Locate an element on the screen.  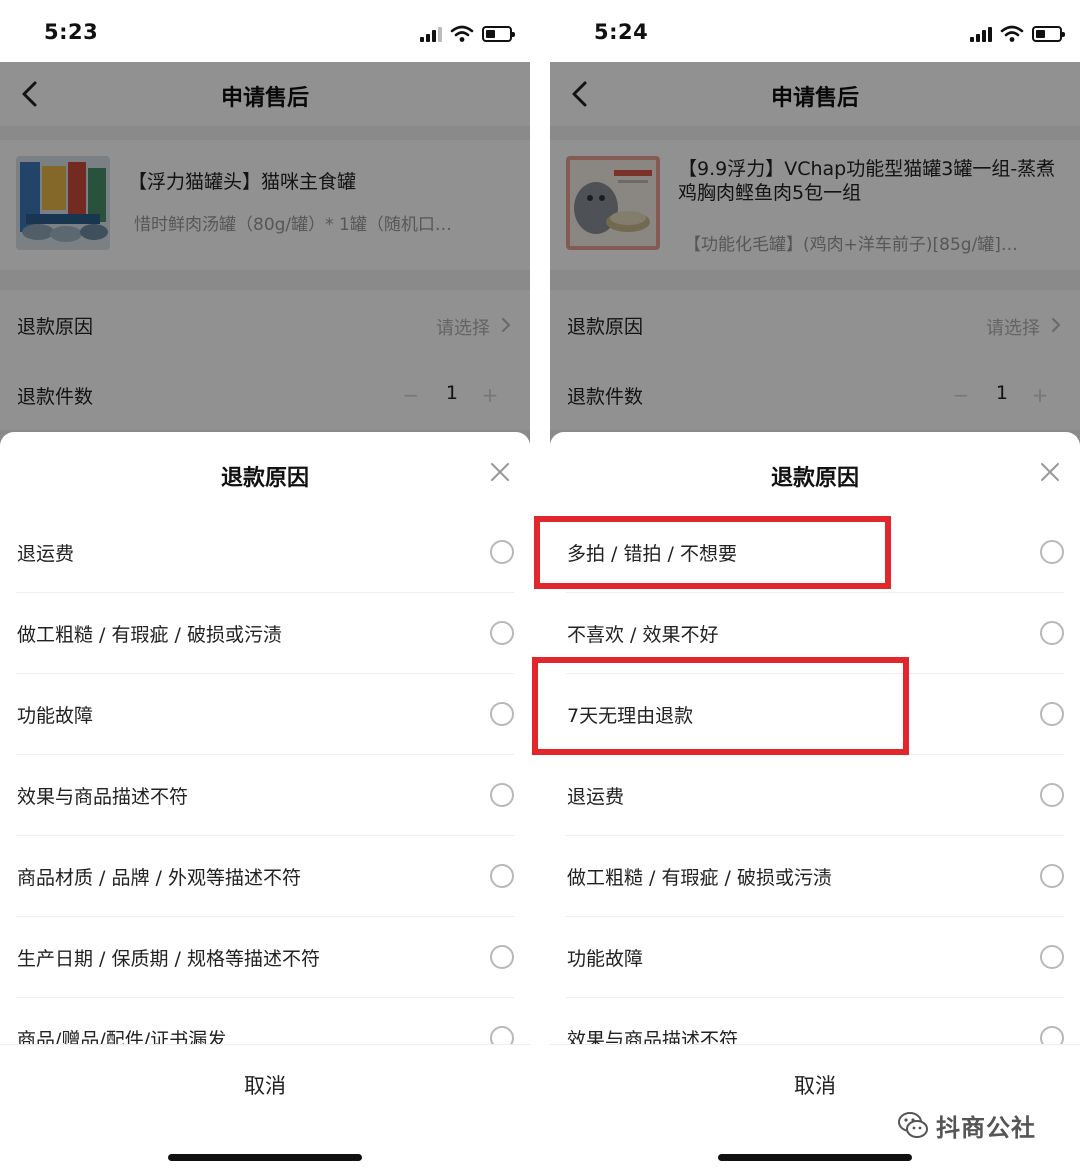
watermark: 抖商公社 is located at coordinates (966, 1125).